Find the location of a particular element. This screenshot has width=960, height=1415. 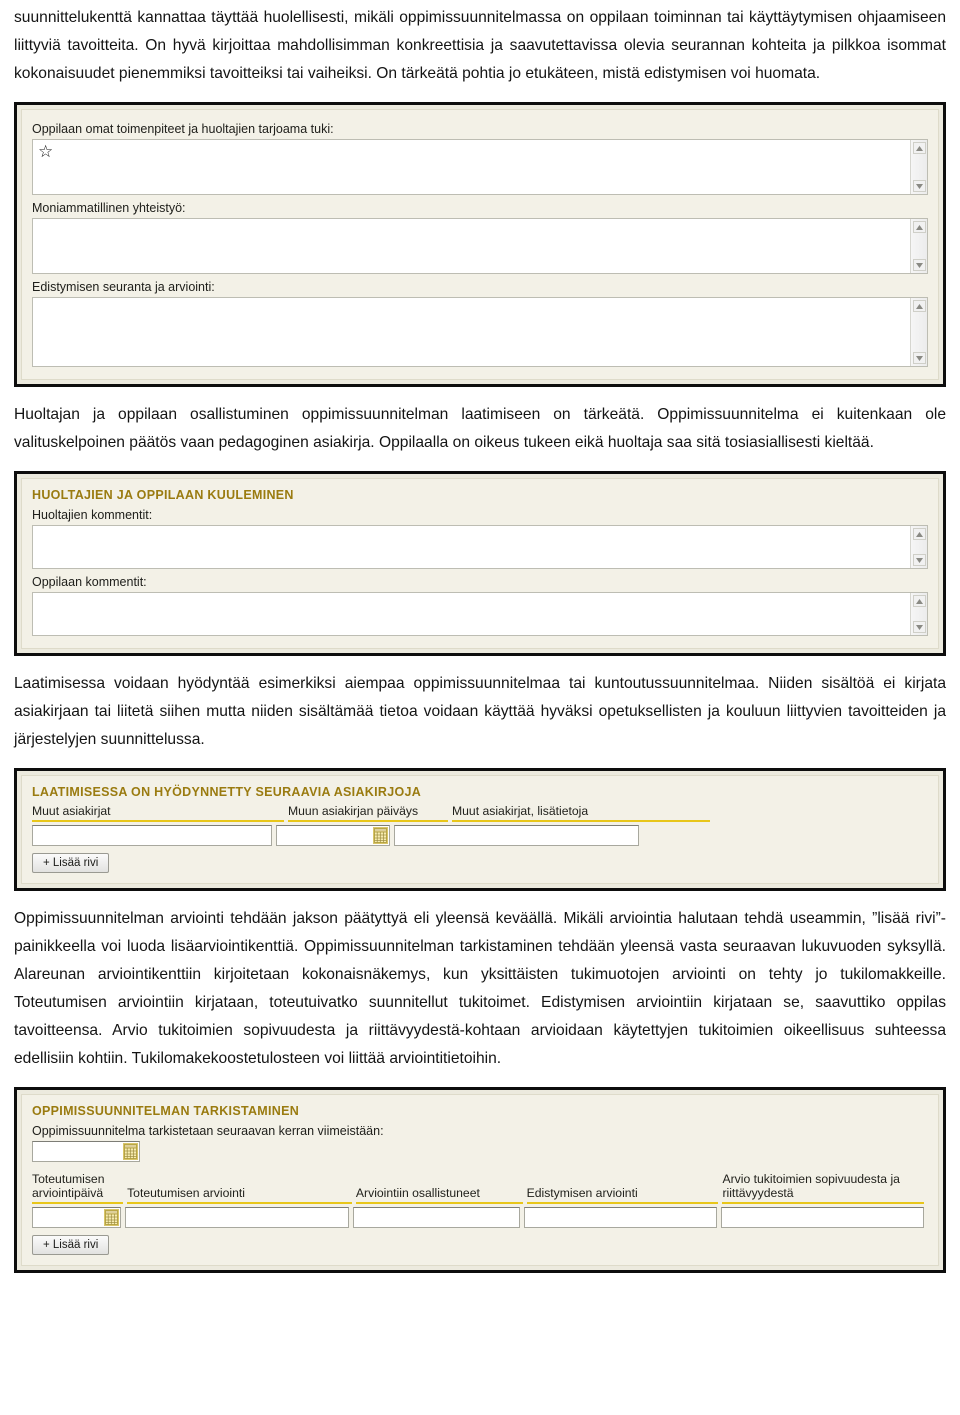

add-row-button-source-documents: + Lisää rivi is located at coordinates (71, 863).